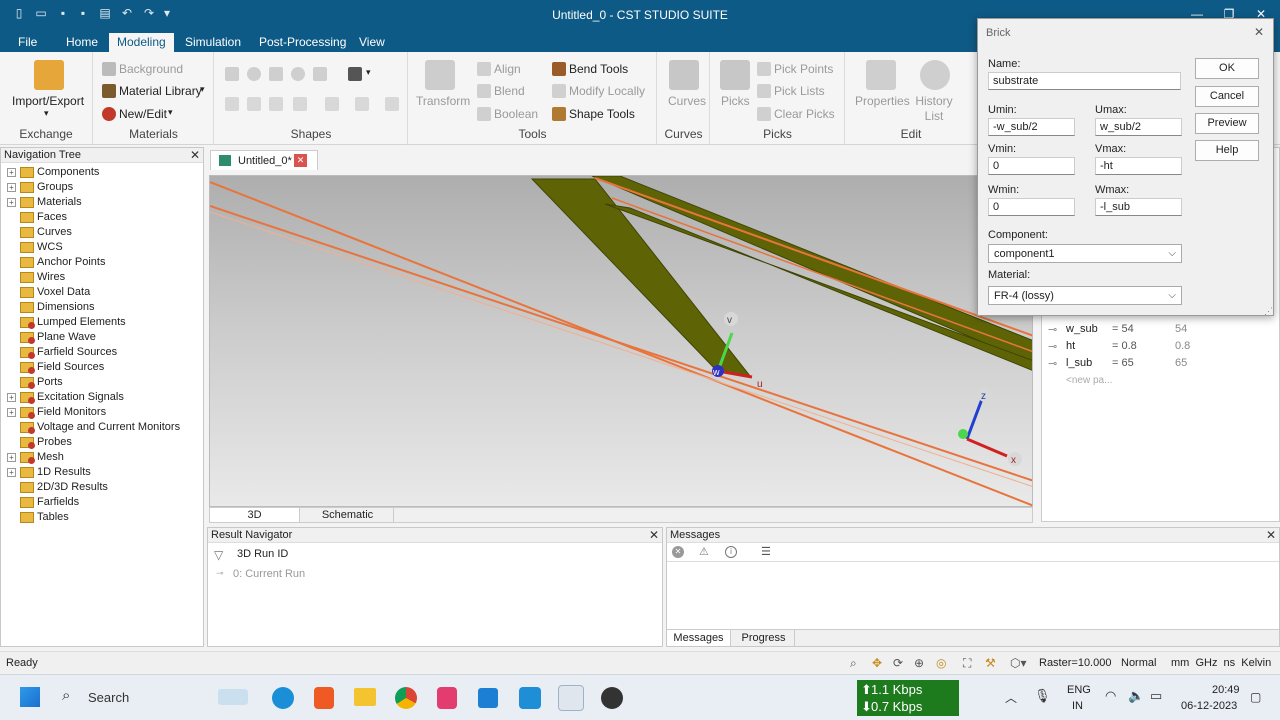  Describe the element at coordinates (941, 663) in the screenshot. I see `reset-view-icon: ◎` at that location.